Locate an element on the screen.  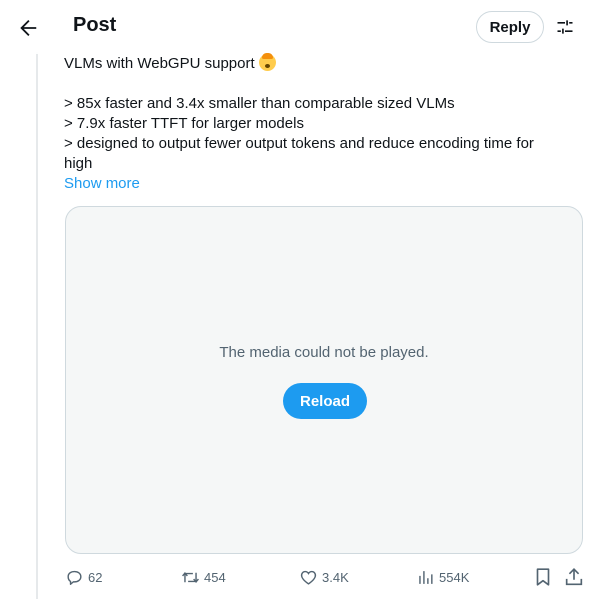
post-text-line: > 7.9x faster TTFT for larger models is located at coordinates (184, 123).